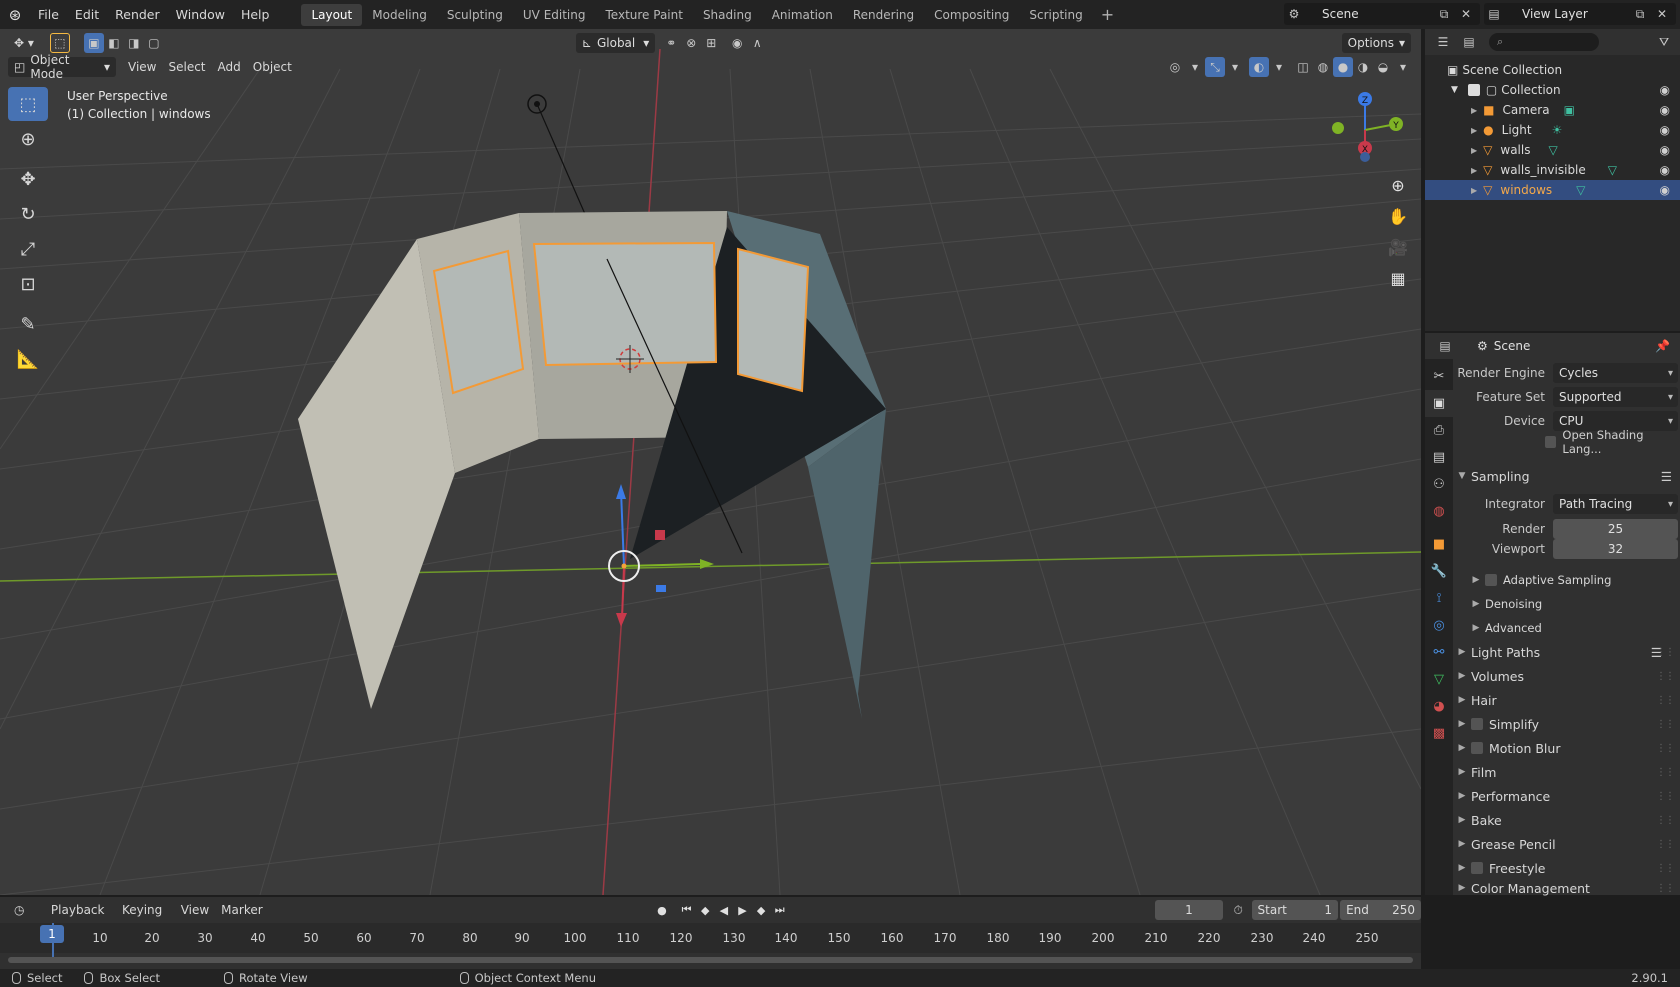 Image resolution: width=1680 pixels, height=987 pixels. Describe the element at coordinates (1566, 772) in the screenshot. I see `section-film: ▶ Film ⋮⋮` at that location.